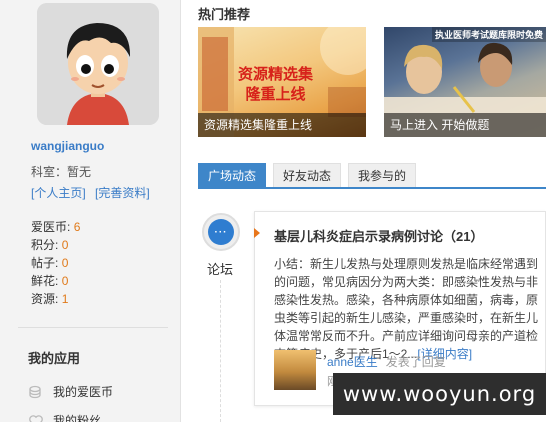 Image resolution: width=546 pixels, height=422 pixels. I want to click on app-item-label: 我的粉丝, so click(77, 418).